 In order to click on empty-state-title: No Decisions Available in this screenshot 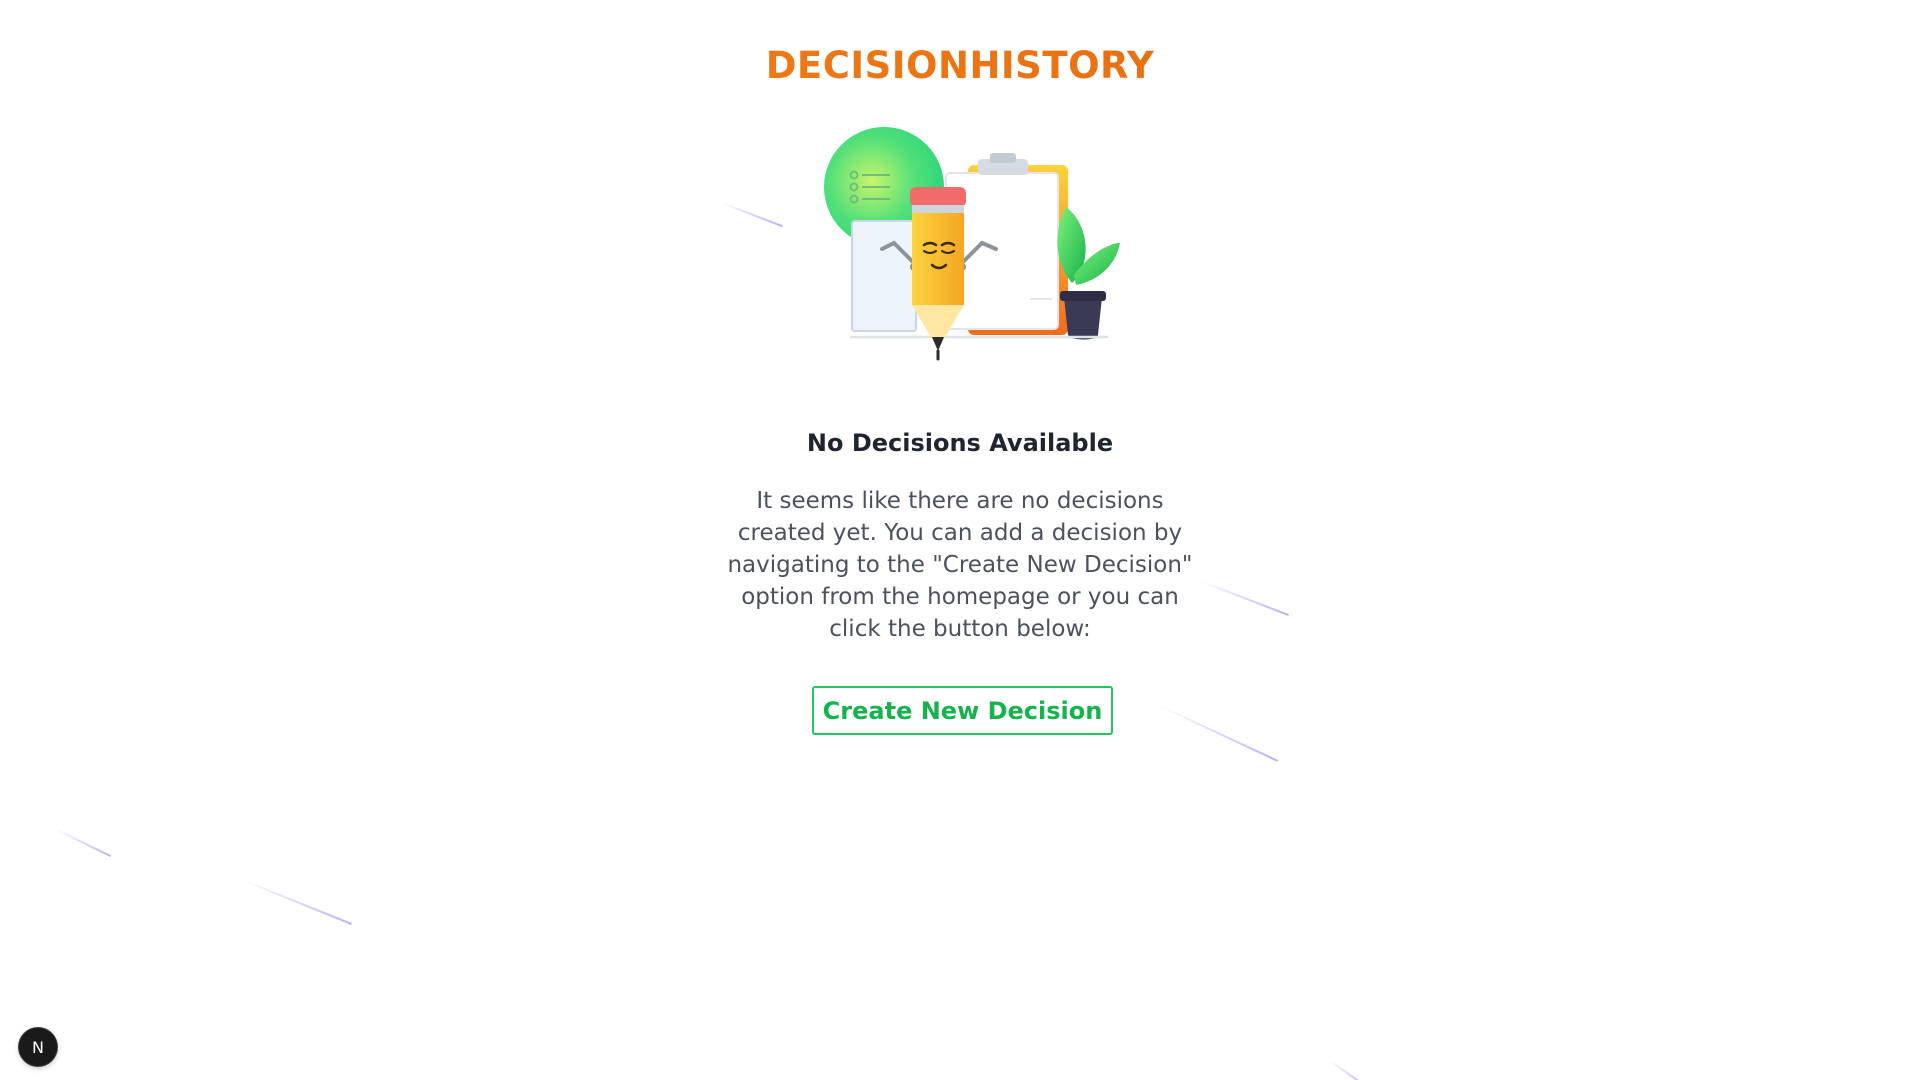, I will do `click(960, 443)`.